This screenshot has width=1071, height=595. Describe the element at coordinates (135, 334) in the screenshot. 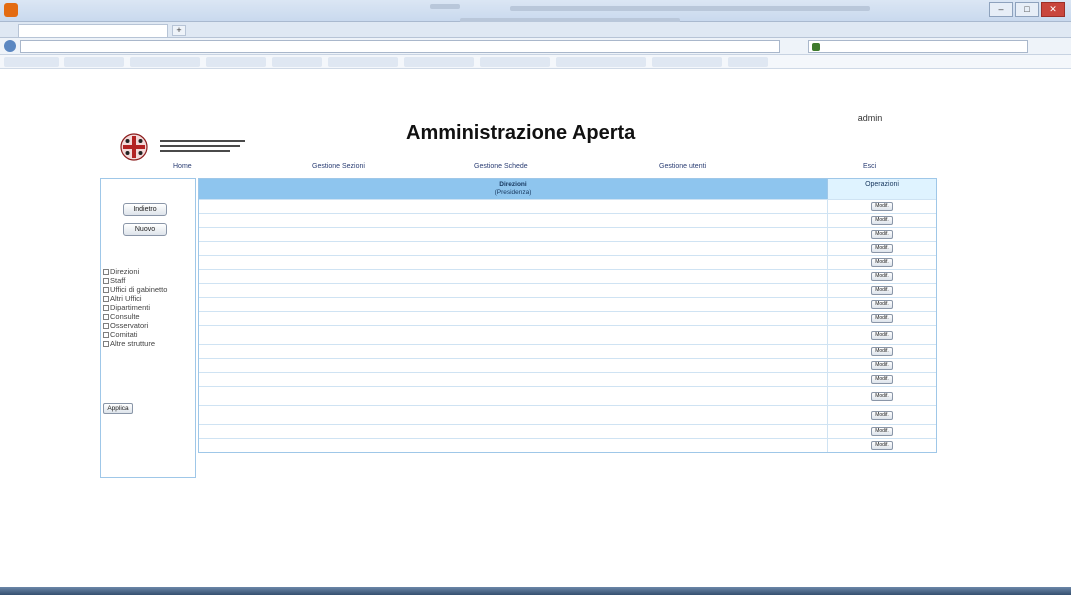

I see `filter-comitati: Comitati` at that location.